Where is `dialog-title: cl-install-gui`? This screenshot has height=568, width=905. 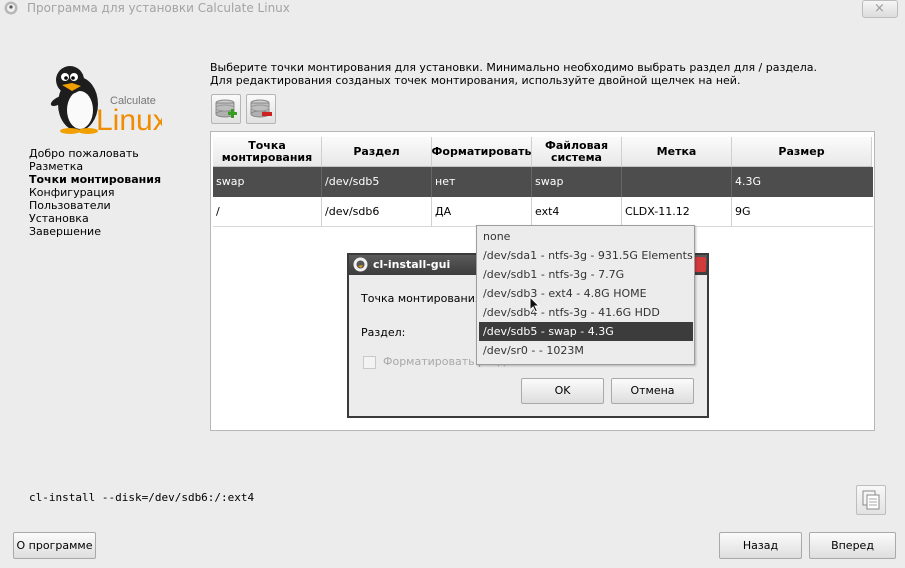 dialog-title: cl-install-gui is located at coordinates (412, 264).